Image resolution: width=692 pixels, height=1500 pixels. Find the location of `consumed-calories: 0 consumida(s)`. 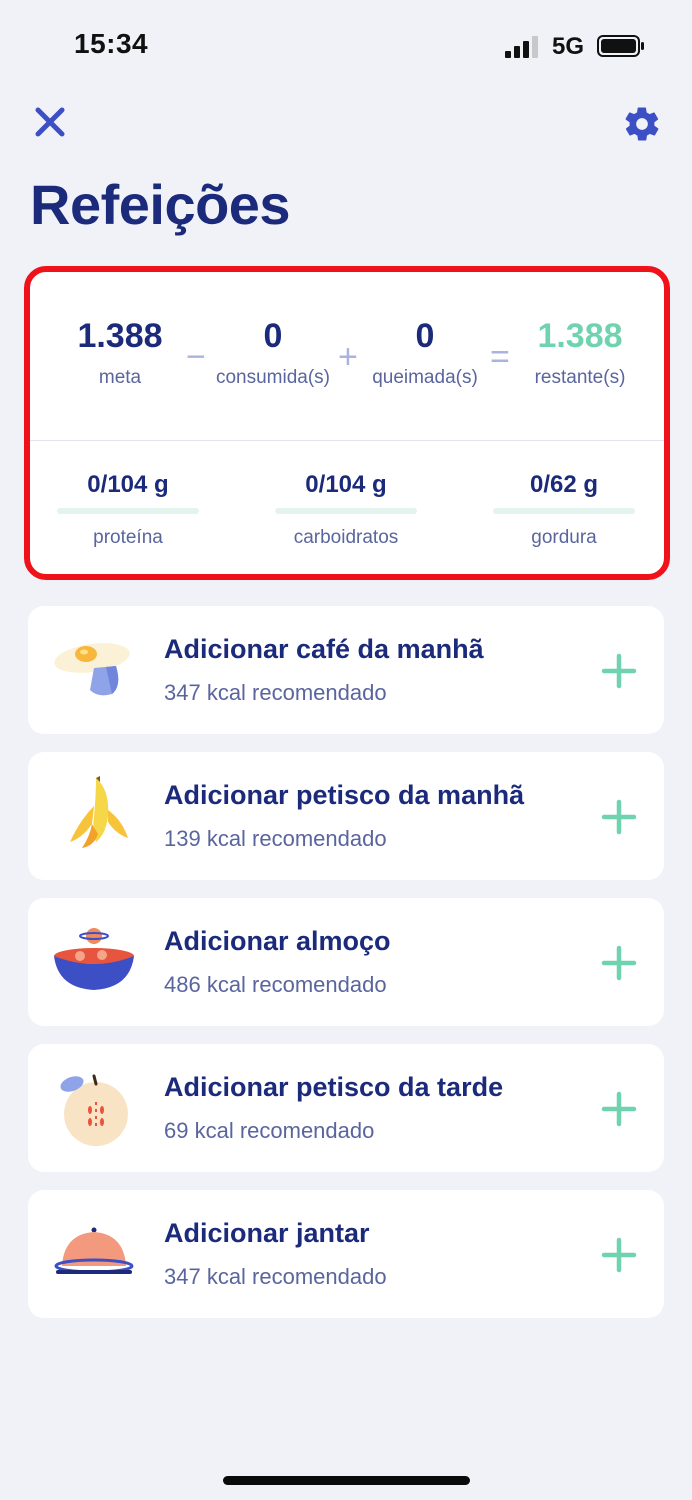

consumed-calories: 0 consumida(s) is located at coordinates (273, 353).